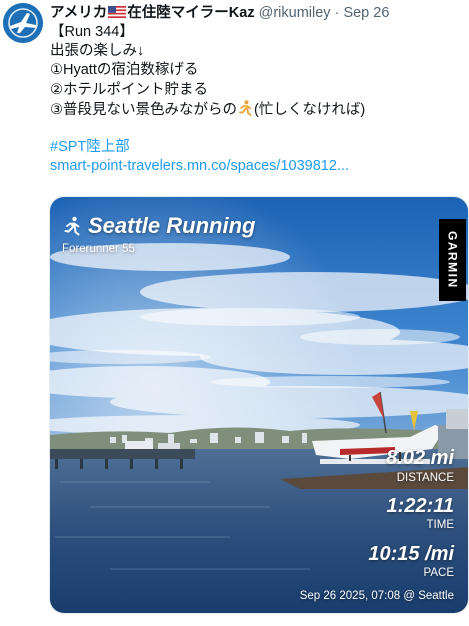 This screenshot has height=626, width=469. What do you see at coordinates (172, 225) in the screenshot?
I see `run-title-text: Seattle Running` at bounding box center [172, 225].